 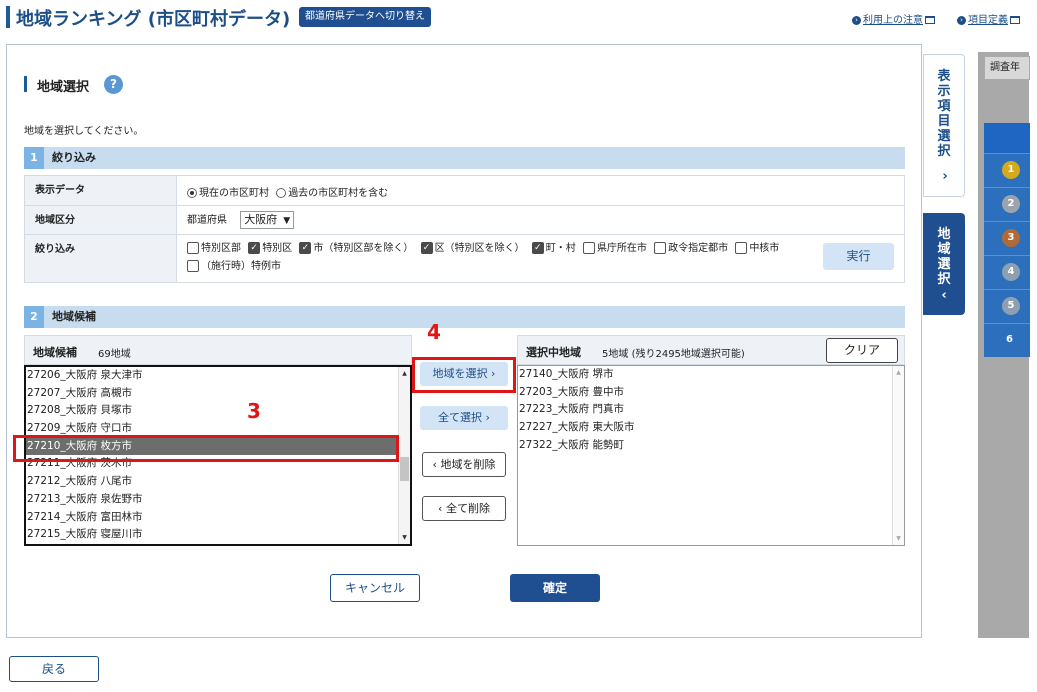 I want to click on switch-prefecture-button: 都道府県データへ切り替え, so click(x=365, y=17).